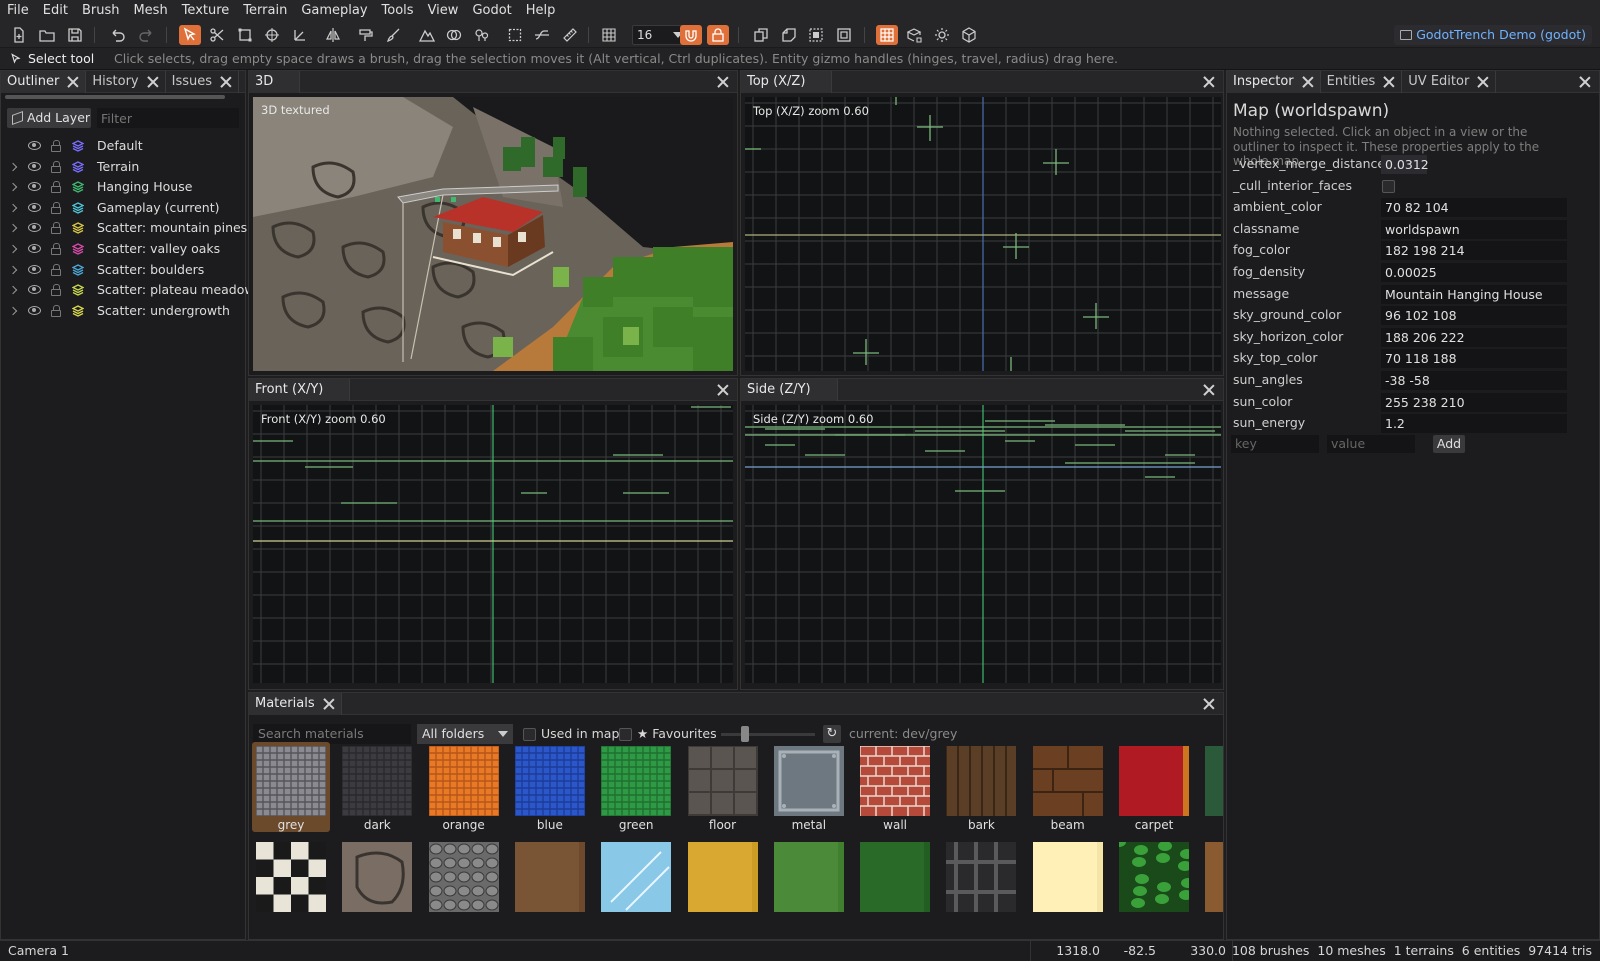 The image size is (1600, 961). Describe the element at coordinates (126, 82) in the screenshot. I see `tab-history: History` at that location.